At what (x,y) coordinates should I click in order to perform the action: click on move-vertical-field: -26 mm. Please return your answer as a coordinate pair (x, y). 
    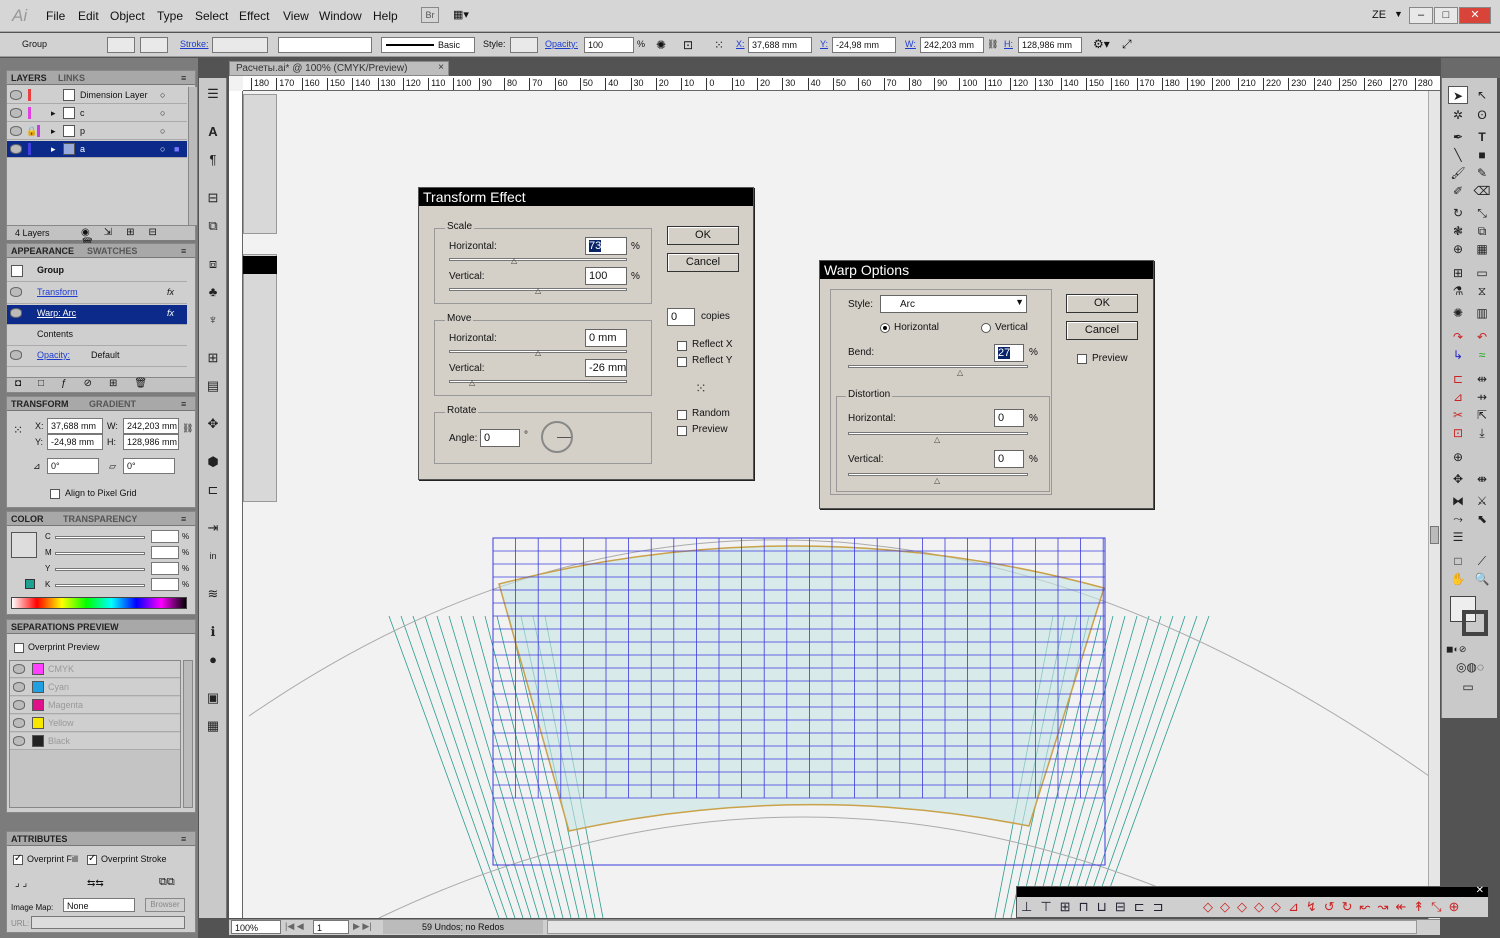
    Looking at the image, I should click on (606, 368).